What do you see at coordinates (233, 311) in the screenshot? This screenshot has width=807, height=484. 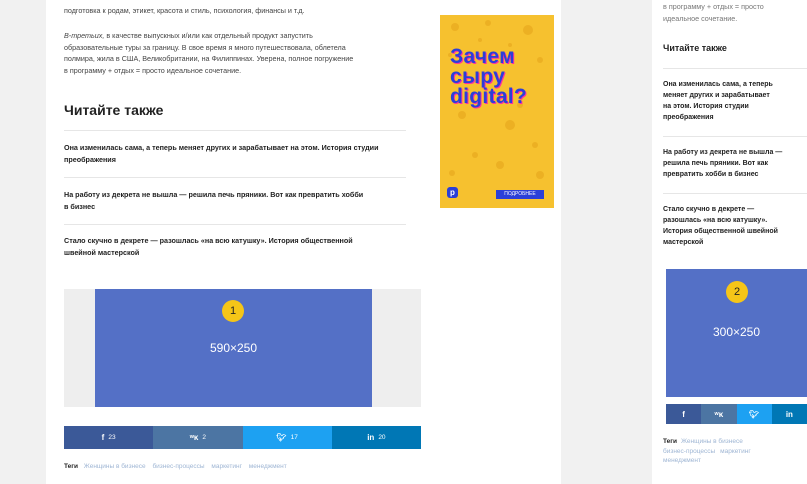 I see `ad-number-badge: 1` at bounding box center [233, 311].